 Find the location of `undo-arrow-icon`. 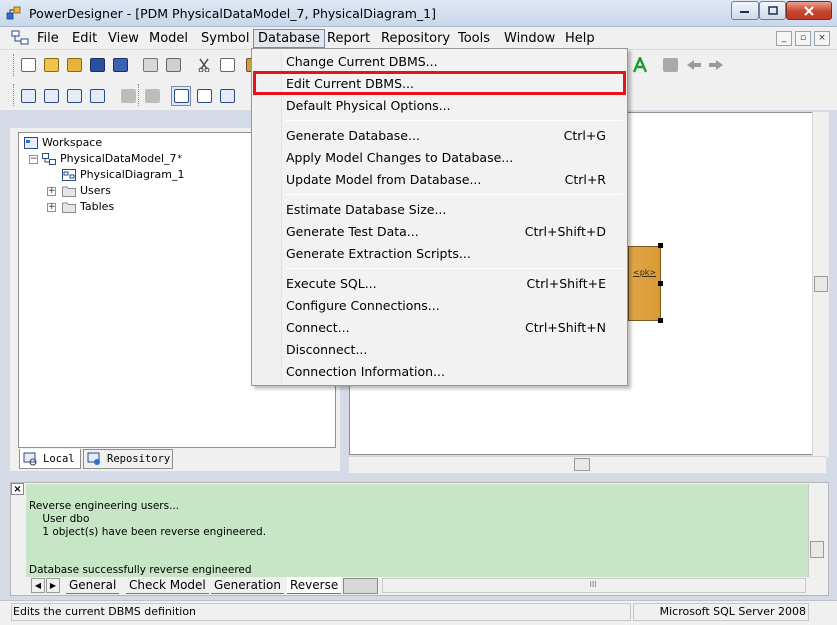

undo-arrow-icon is located at coordinates (694, 65).